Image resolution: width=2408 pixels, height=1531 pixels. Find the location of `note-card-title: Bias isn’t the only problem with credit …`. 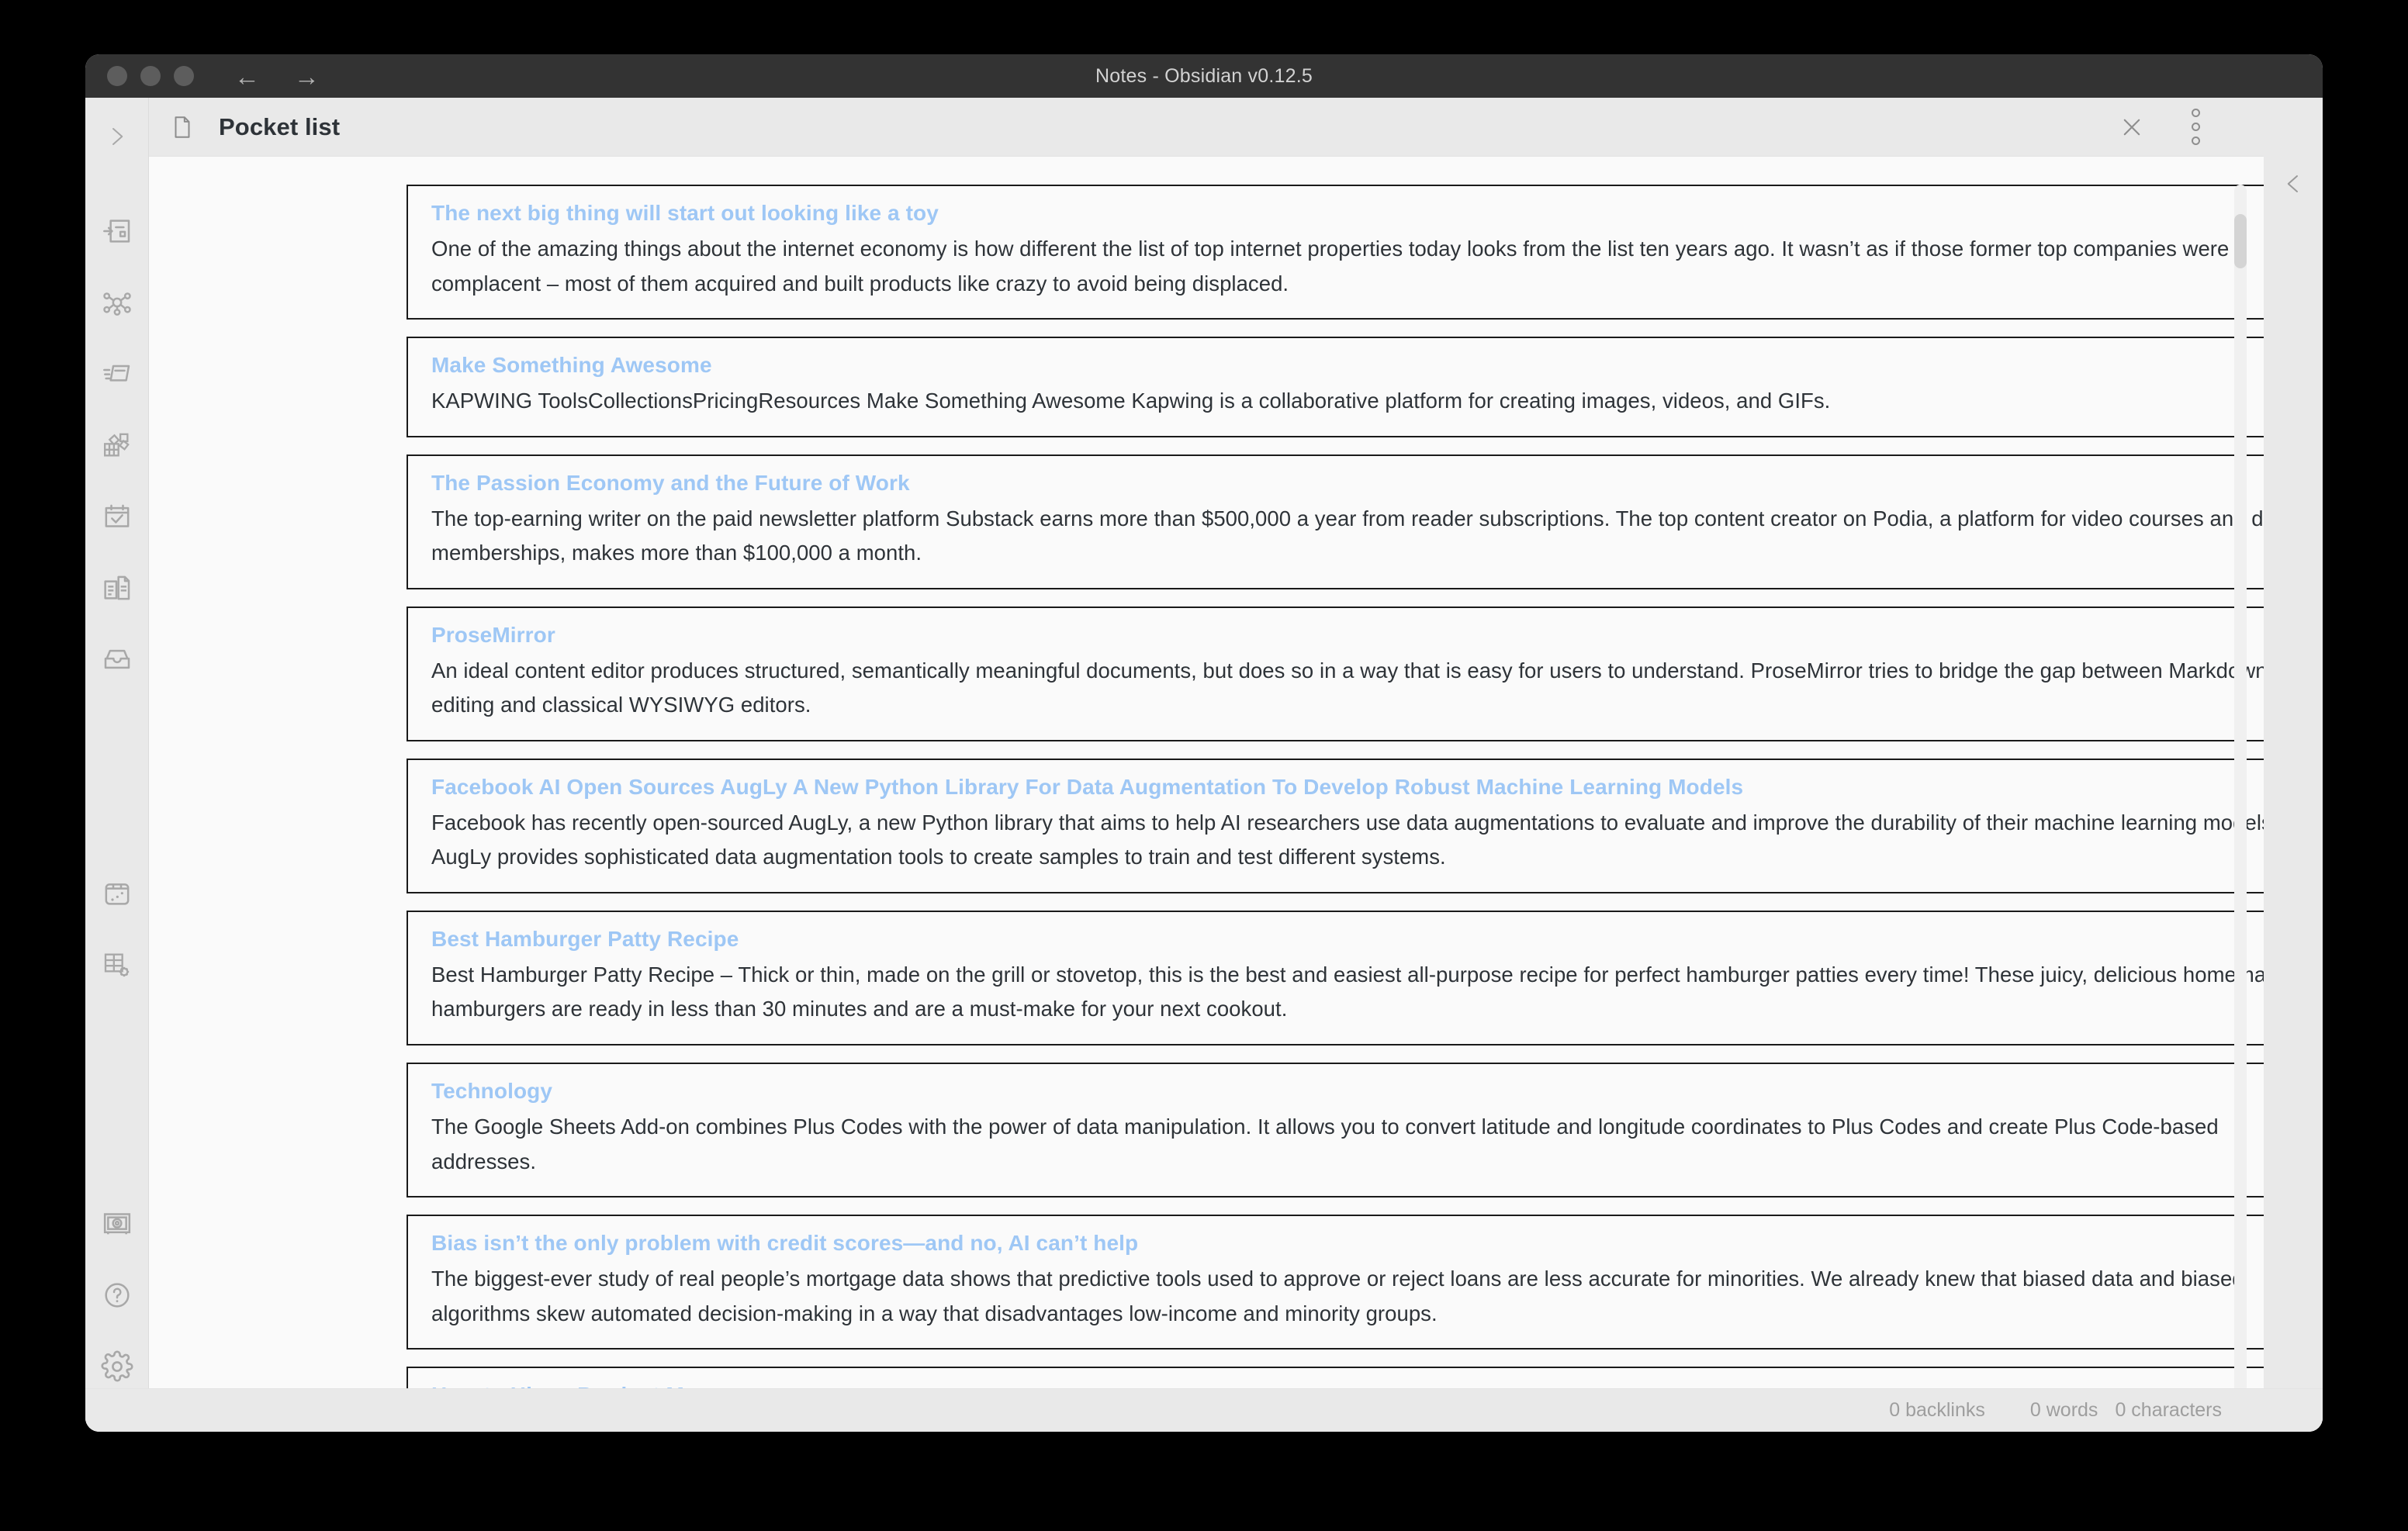

note-card-title: Bias isn’t the only problem with credit … is located at coordinates (1347, 1243).